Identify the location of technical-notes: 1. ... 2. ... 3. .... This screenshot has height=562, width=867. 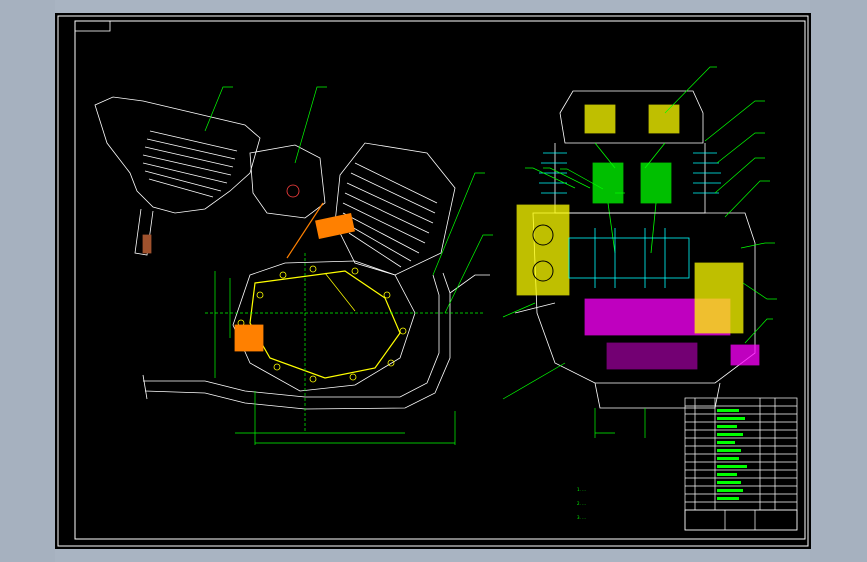
(581, 503).